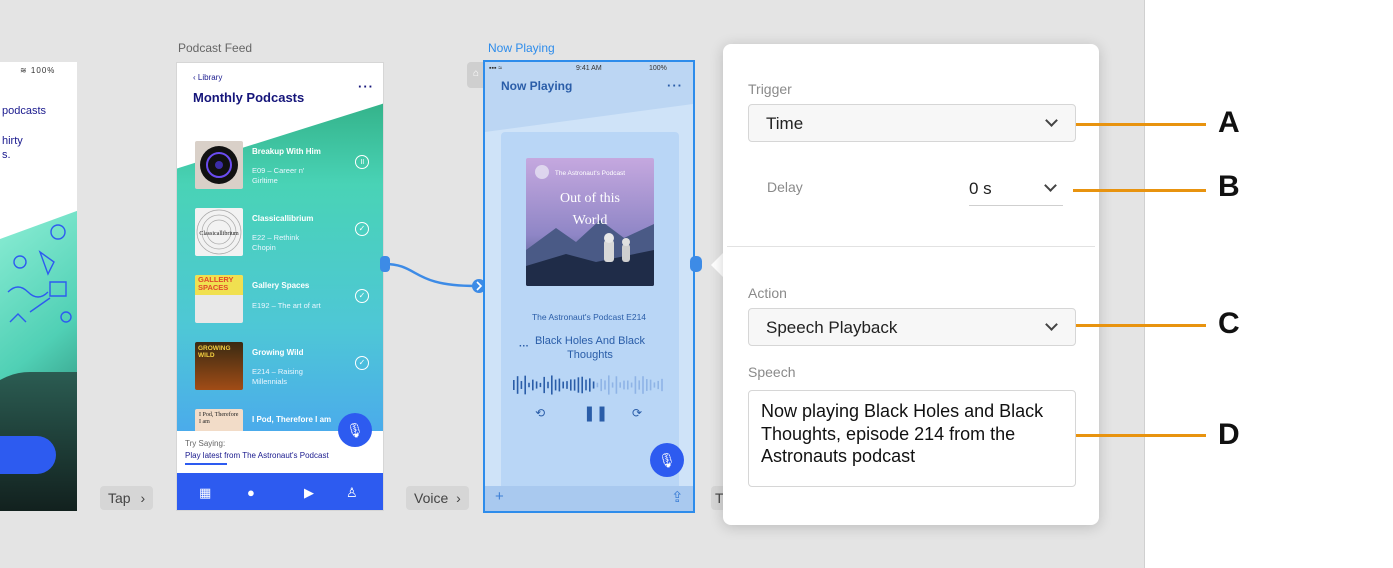 This screenshot has width=1393, height=568. Describe the element at coordinates (205, 443) in the screenshot. I see `try-saying-label: Try Saying:` at that location.